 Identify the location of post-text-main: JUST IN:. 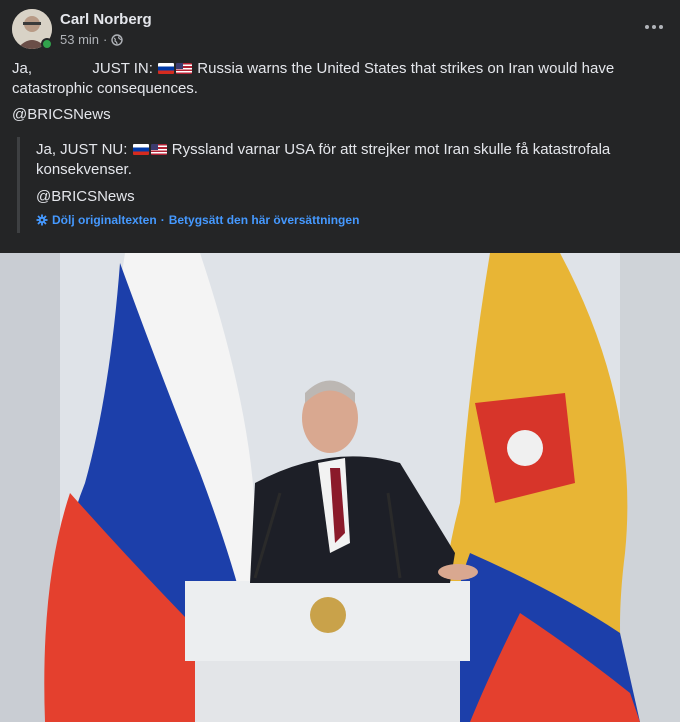
(122, 68).